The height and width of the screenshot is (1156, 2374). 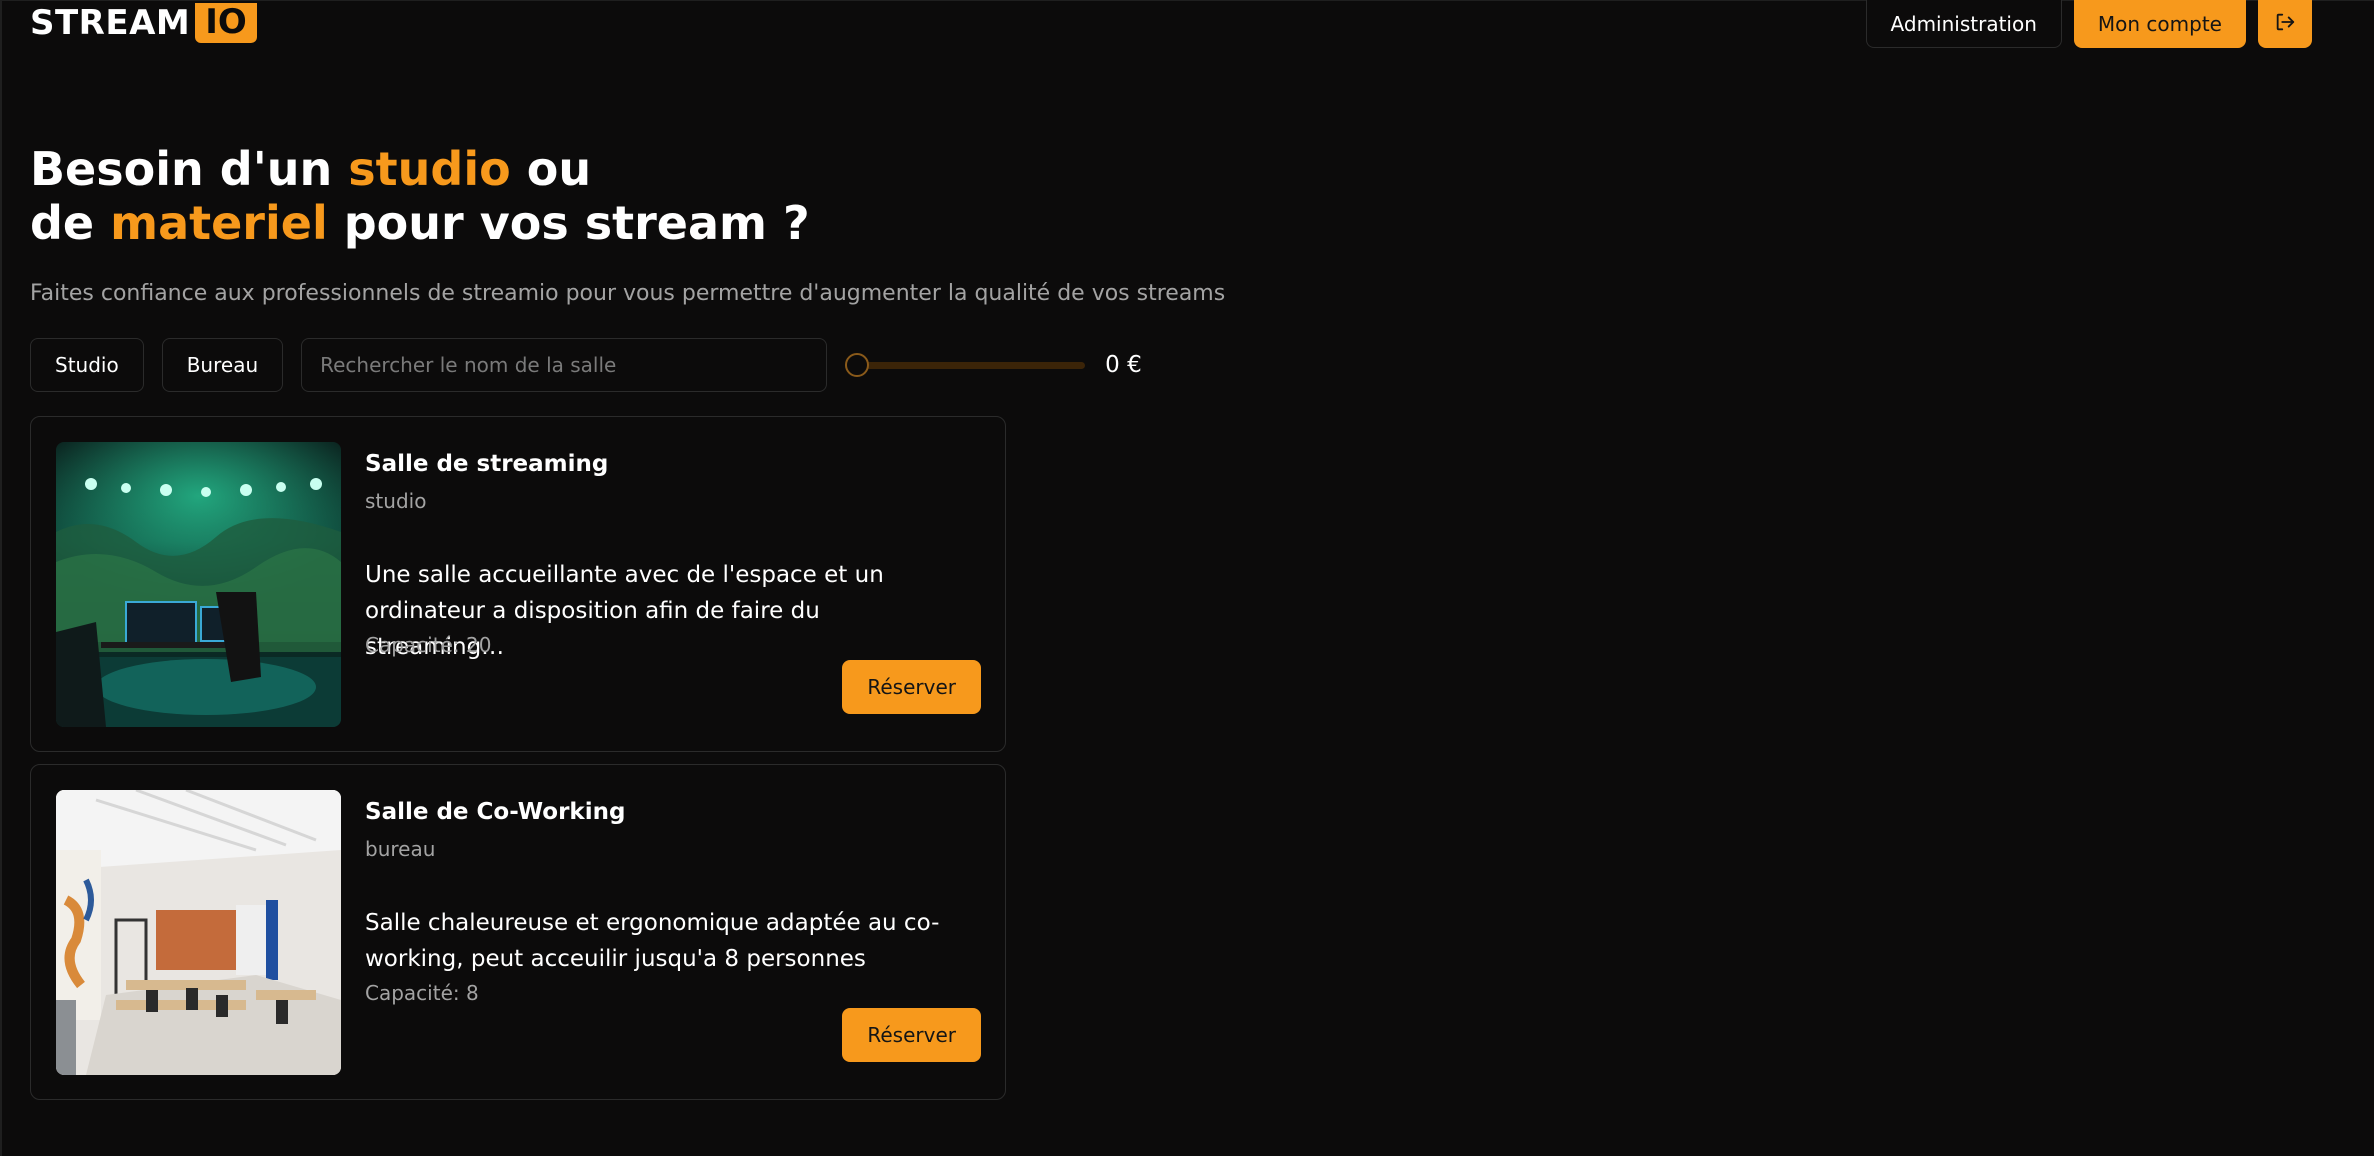 I want to click on price-slider, so click(x=965, y=365).